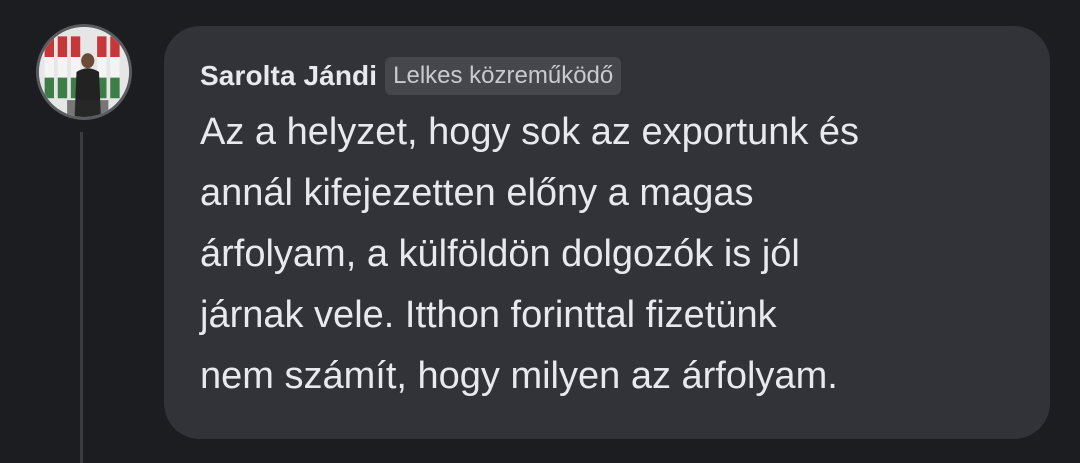 The width and height of the screenshot is (1080, 463). I want to click on author-name: Sarolta Jándi, so click(288, 76).